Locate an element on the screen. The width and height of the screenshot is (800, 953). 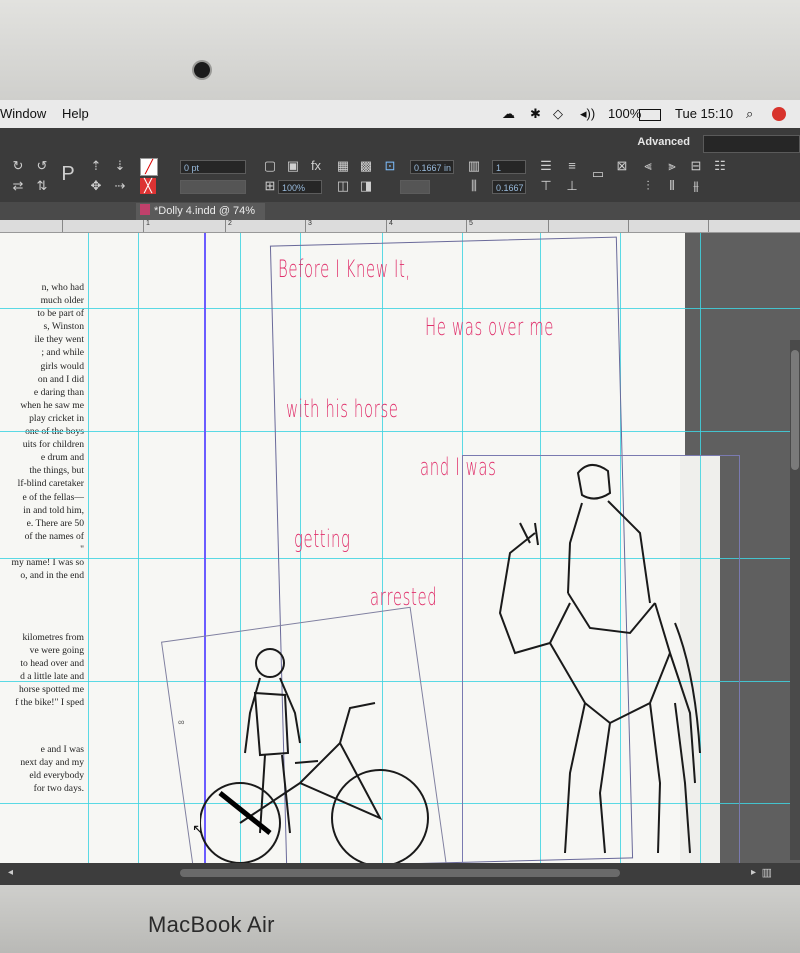
text-wrap-icon: ⊡ is located at coordinates (390, 166).